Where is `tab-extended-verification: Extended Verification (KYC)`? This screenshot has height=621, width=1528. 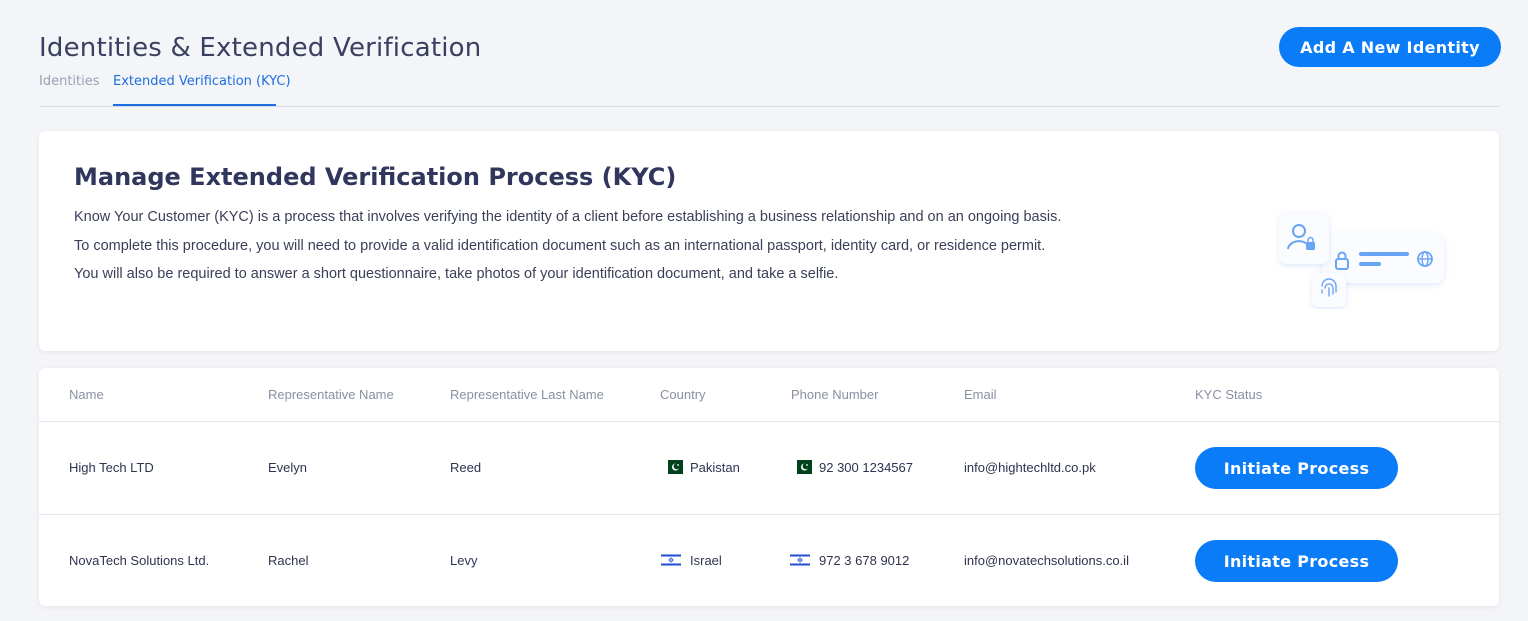
tab-extended-verification: Extended Verification (KYC) is located at coordinates (202, 81).